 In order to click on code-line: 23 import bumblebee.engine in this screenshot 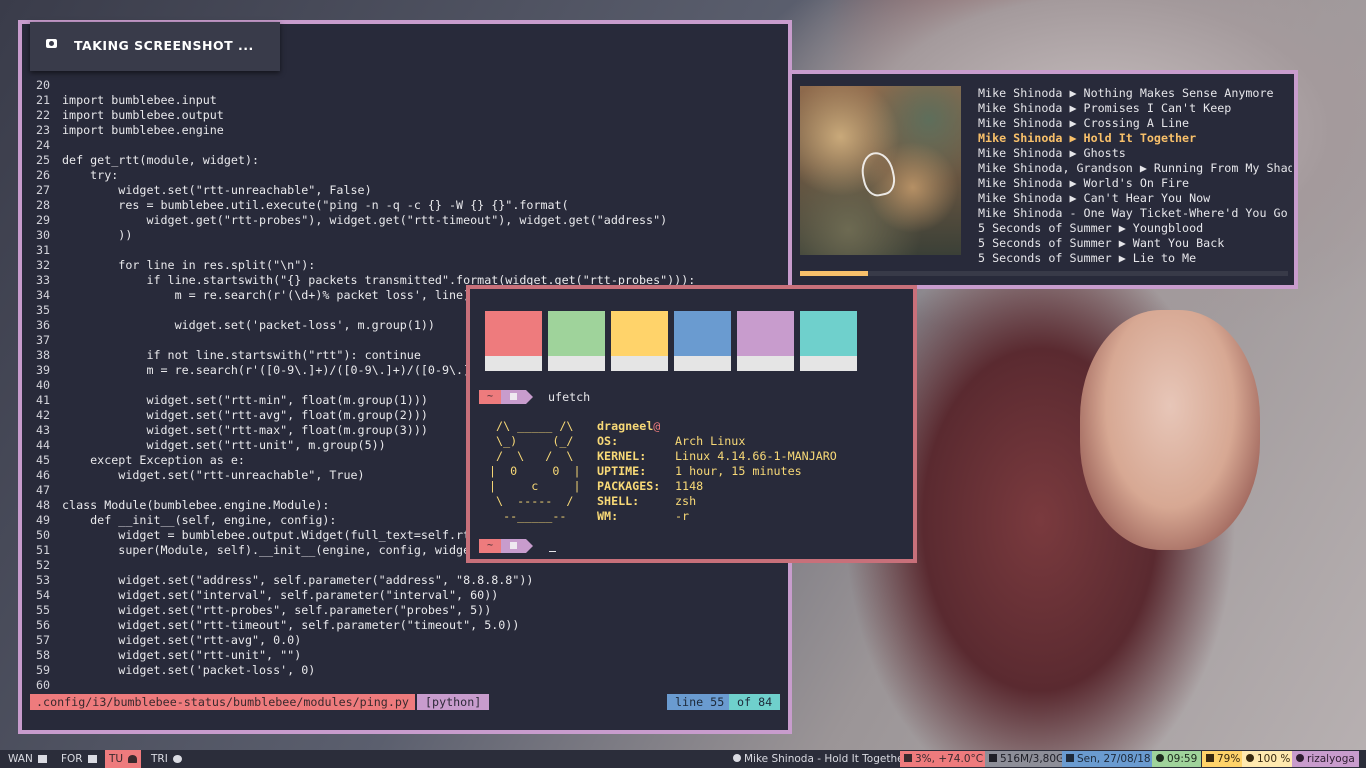, I will do `click(406, 130)`.